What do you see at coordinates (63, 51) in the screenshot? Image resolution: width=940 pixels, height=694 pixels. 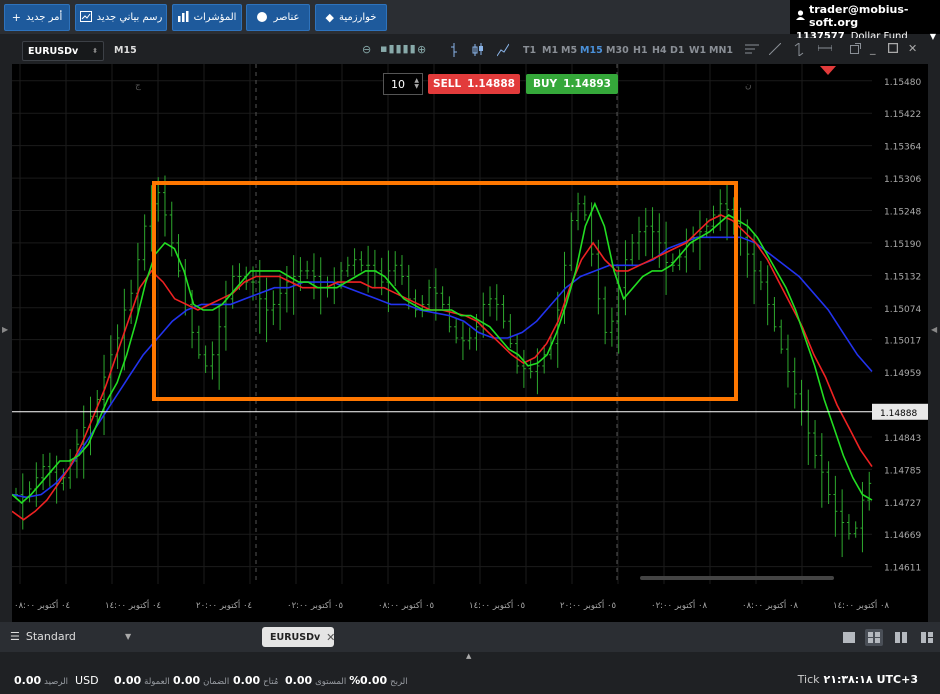 I see `symbol-select: EURUSDv ⬍` at bounding box center [63, 51].